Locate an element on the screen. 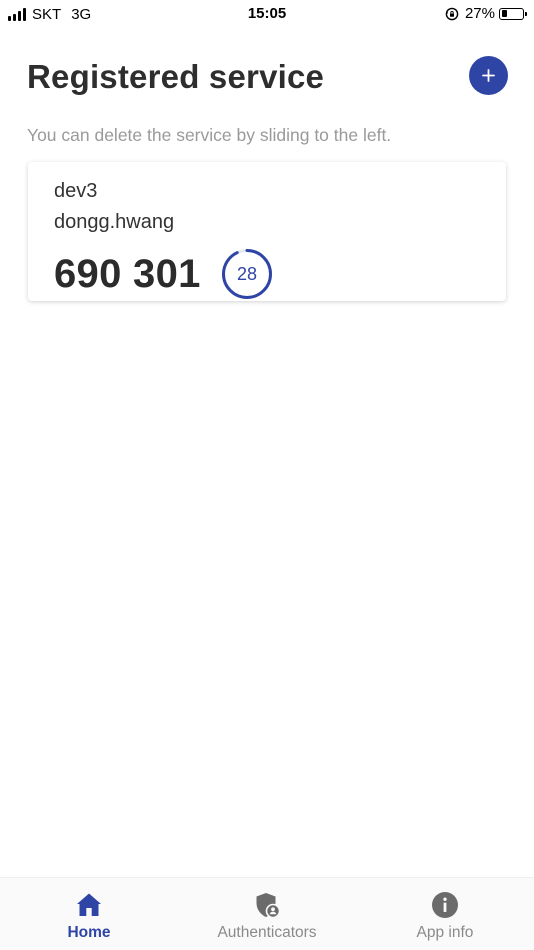 The width and height of the screenshot is (534, 950). plus-icon is located at coordinates (488, 75).